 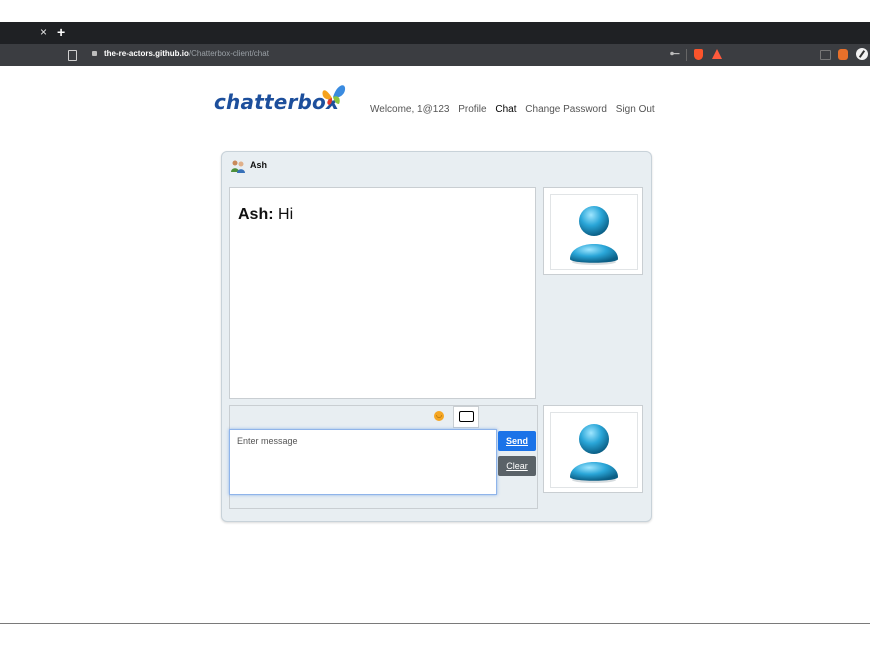 What do you see at coordinates (256, 214) in the screenshot?
I see `message-sender: Ash:` at bounding box center [256, 214].